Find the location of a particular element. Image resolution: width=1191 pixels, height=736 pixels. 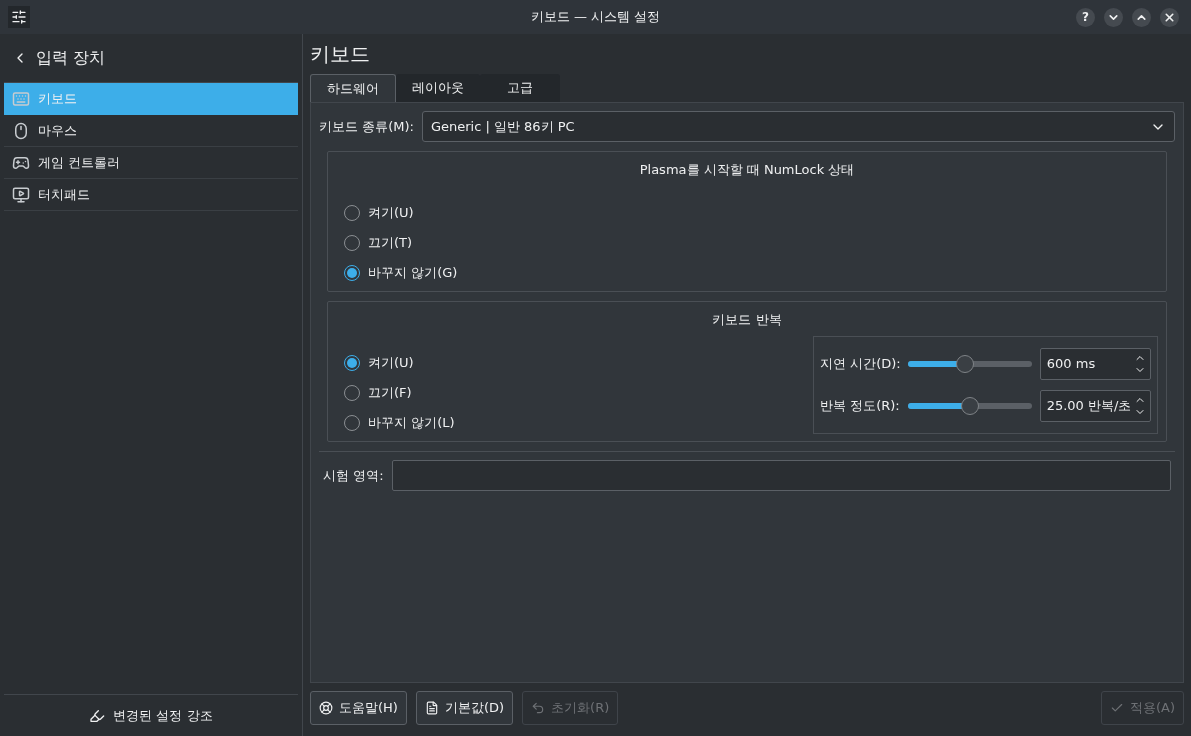

slider-label: 지연 시간(D): is located at coordinates (860, 363).